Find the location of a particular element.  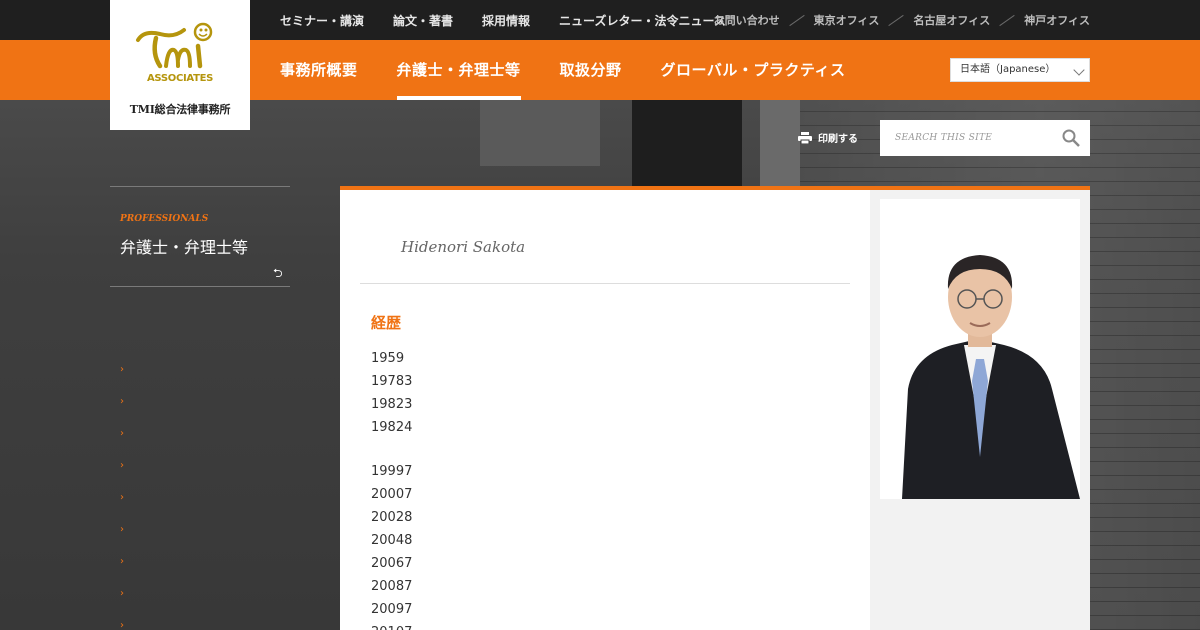

sidebar-list: › › › › › › › › › is located at coordinates (122, 497).